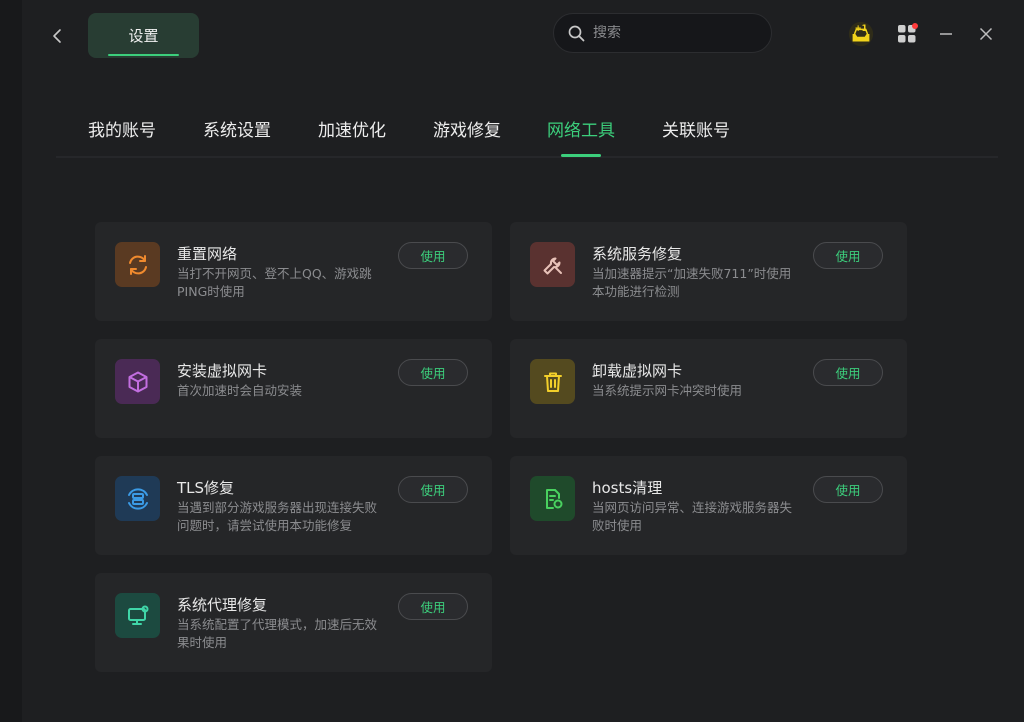  I want to click on settings-title-tab: 设置, so click(143, 35).